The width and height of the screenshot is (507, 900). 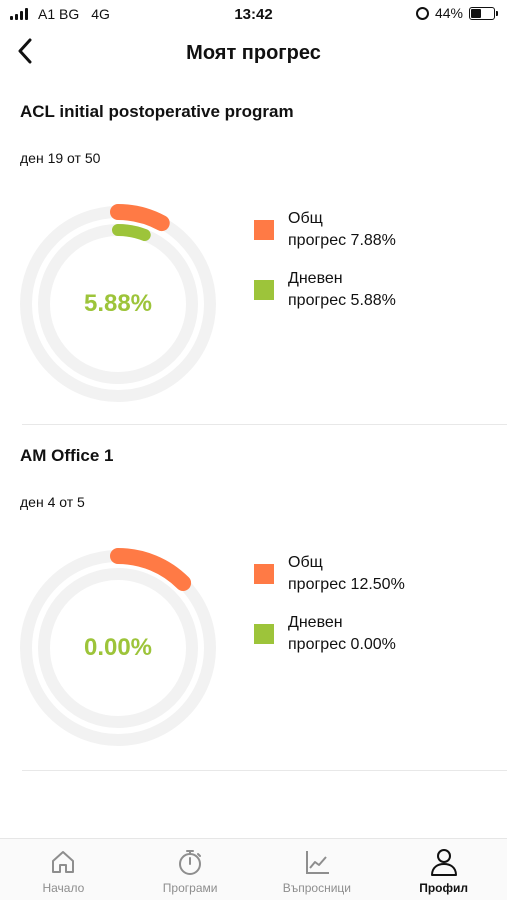 I want to click on profile-icon, so click(x=444, y=862).